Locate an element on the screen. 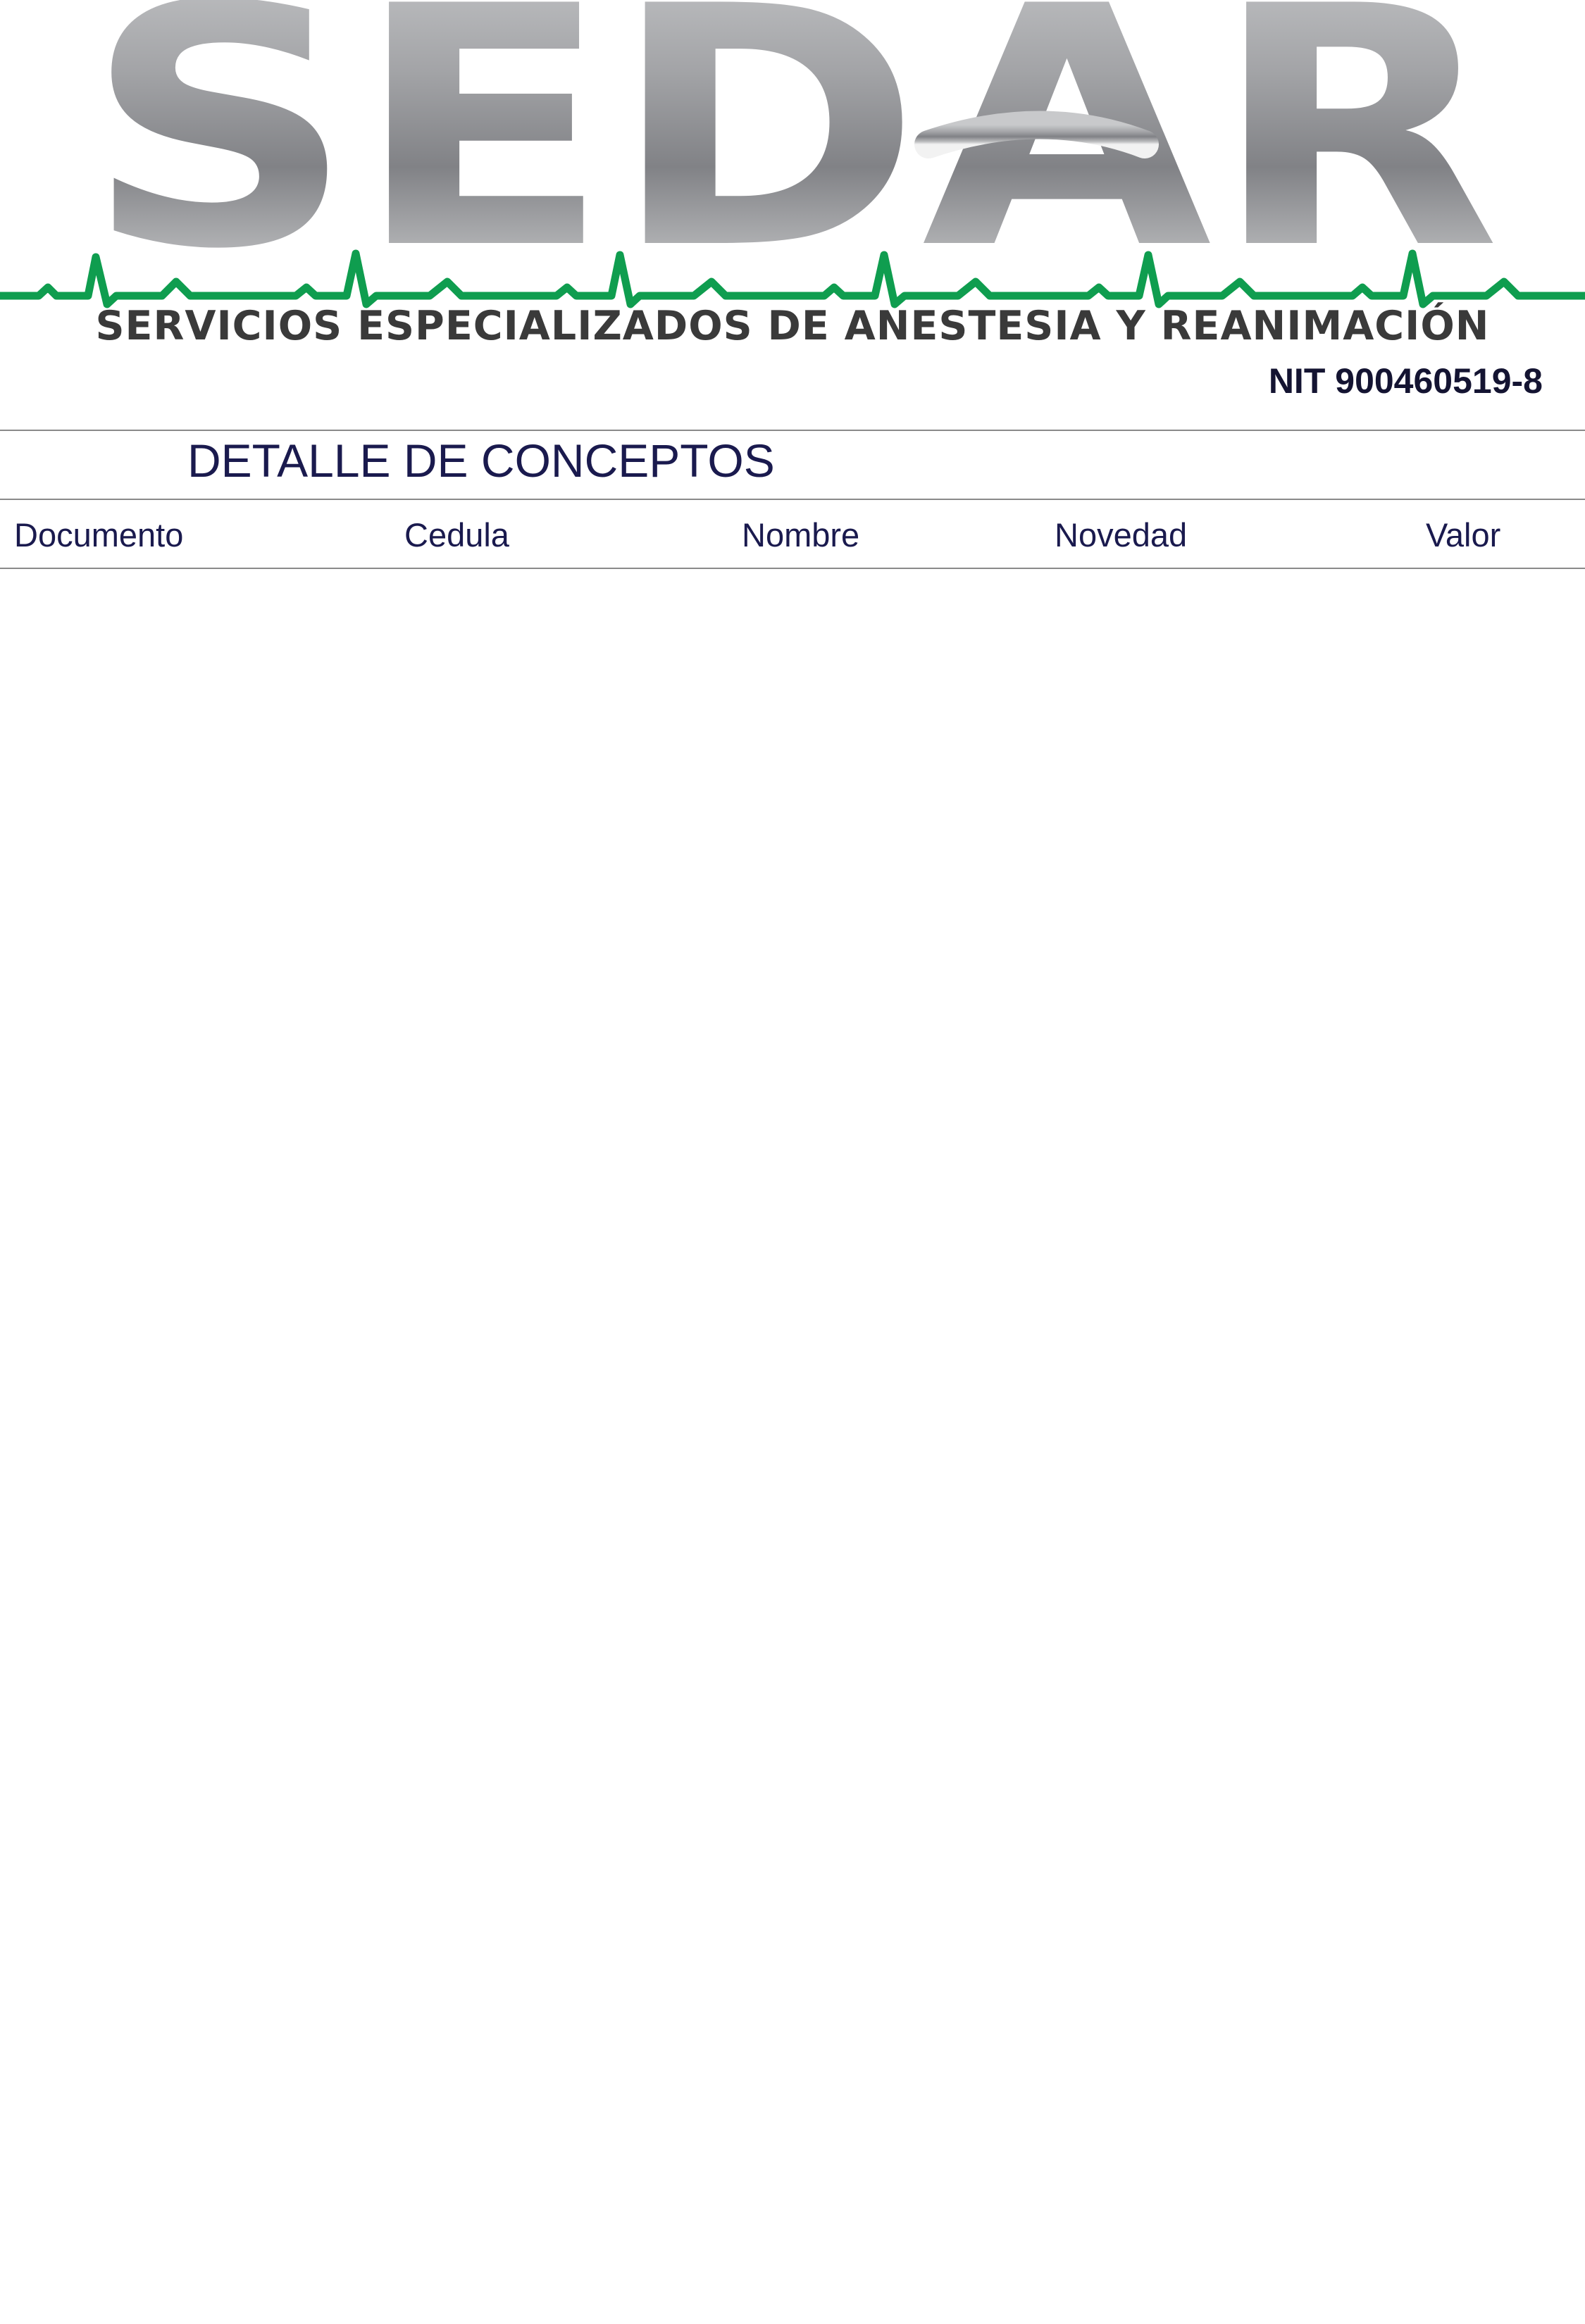 This screenshot has width=1585, height=2324. sedar-logo: SEDAR is located at coordinates (792, 160).